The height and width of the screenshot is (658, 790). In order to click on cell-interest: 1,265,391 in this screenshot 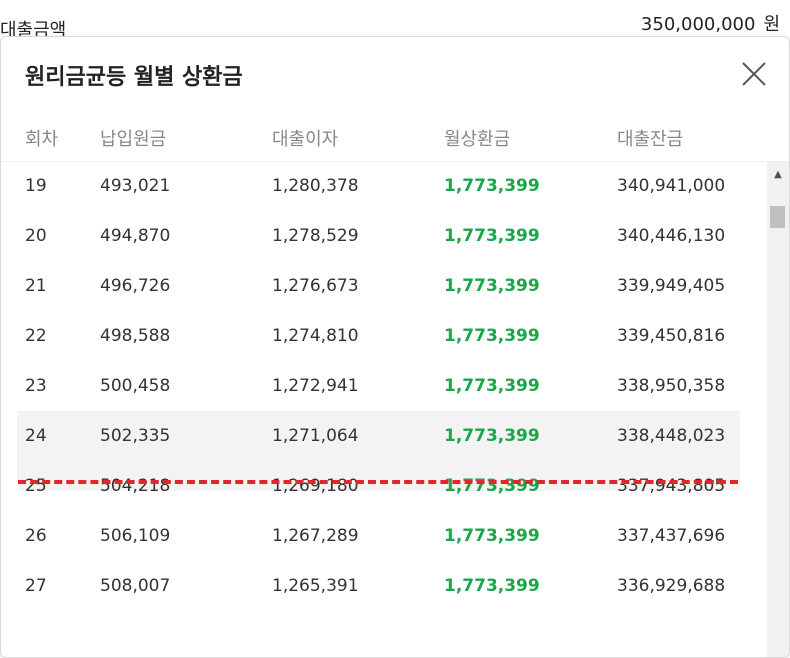, I will do `click(315, 586)`.